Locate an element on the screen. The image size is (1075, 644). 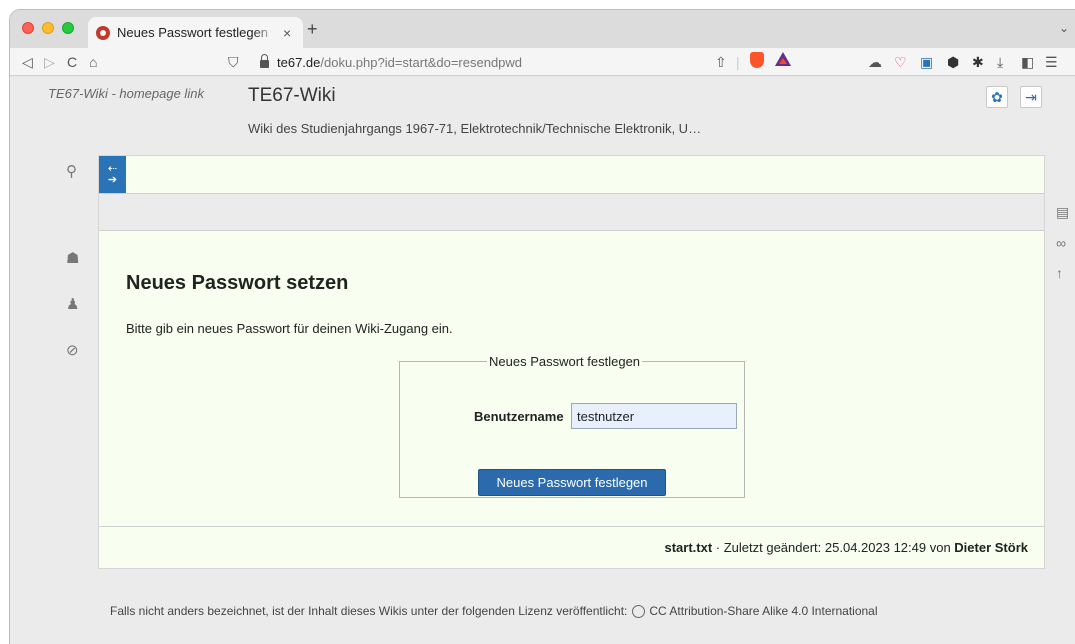
docinfo-divider is located at coordinates (571, 526).